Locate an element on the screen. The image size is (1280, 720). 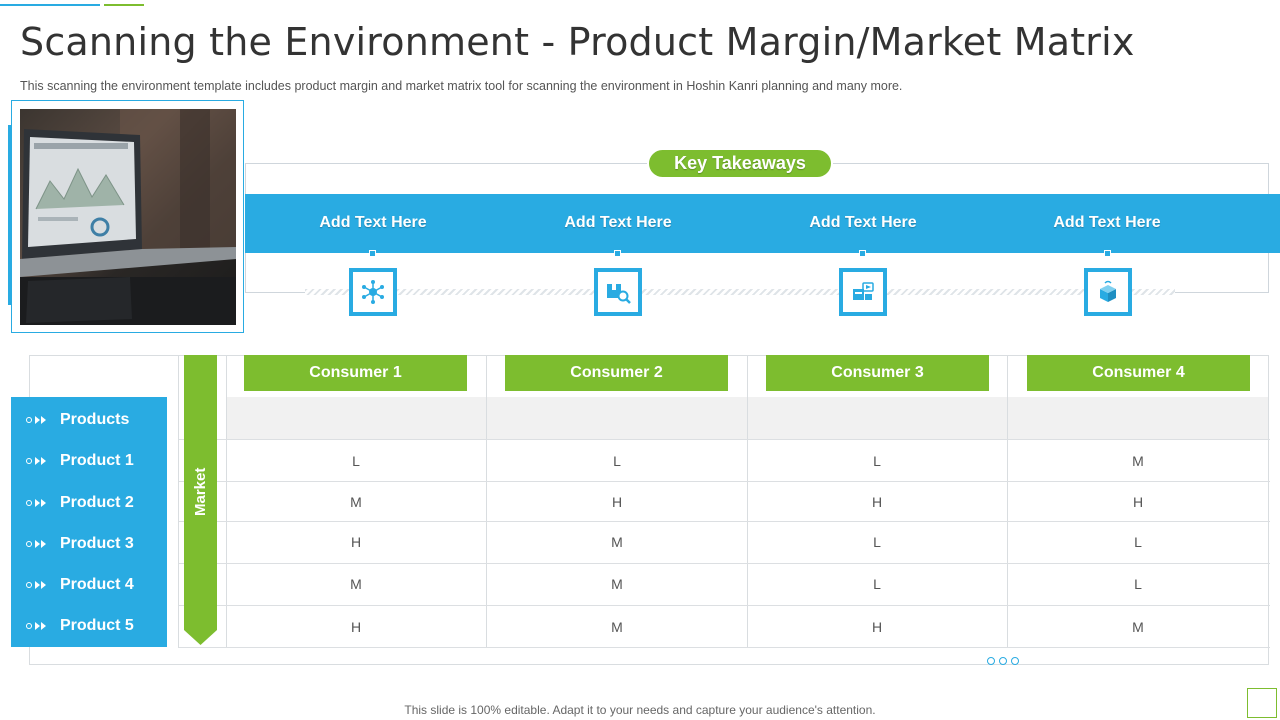
product-item-3: Product 3 is located at coordinates (96, 544).